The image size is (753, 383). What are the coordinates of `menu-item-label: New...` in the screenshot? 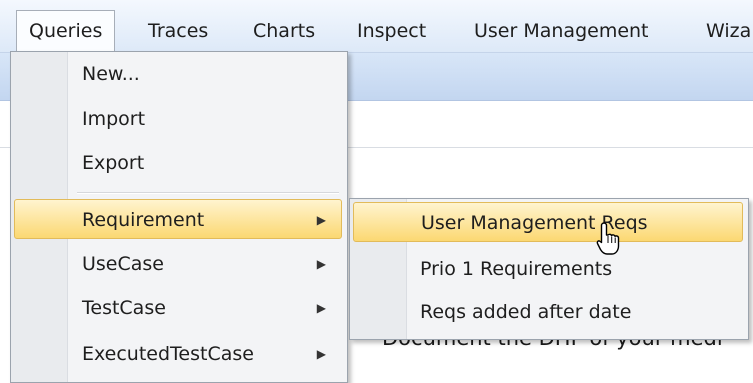 It's located at (111, 74).